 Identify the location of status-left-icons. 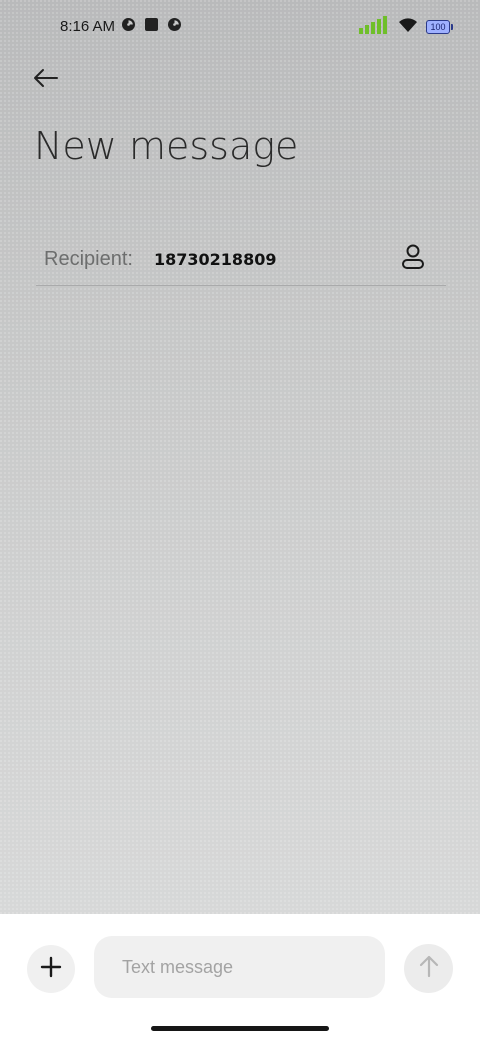
(151, 27).